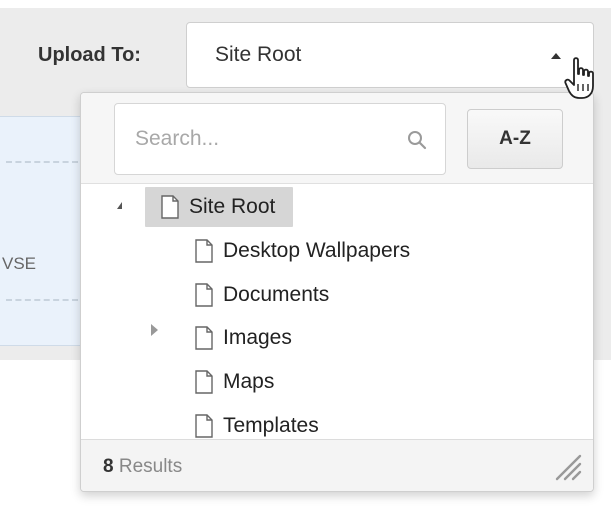 The height and width of the screenshot is (508, 611). What do you see at coordinates (568, 467) in the screenshot?
I see `resize-handle-icon` at bounding box center [568, 467].